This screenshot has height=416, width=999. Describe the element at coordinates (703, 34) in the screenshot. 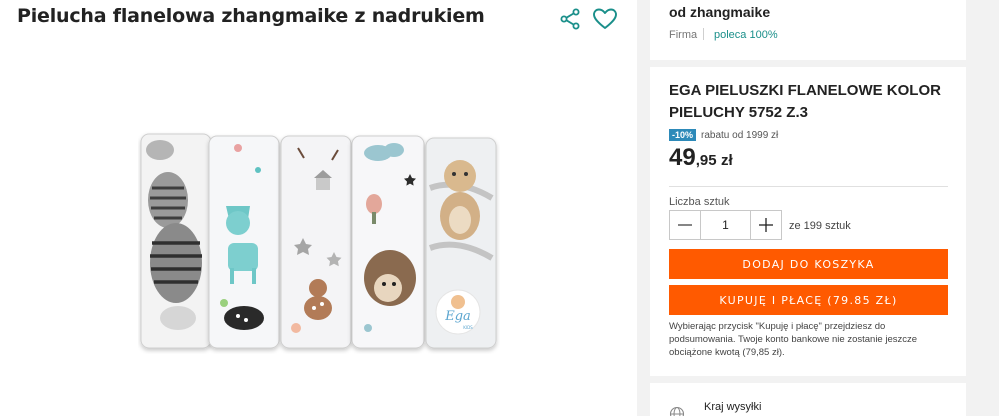

I see `seller-separator` at that location.